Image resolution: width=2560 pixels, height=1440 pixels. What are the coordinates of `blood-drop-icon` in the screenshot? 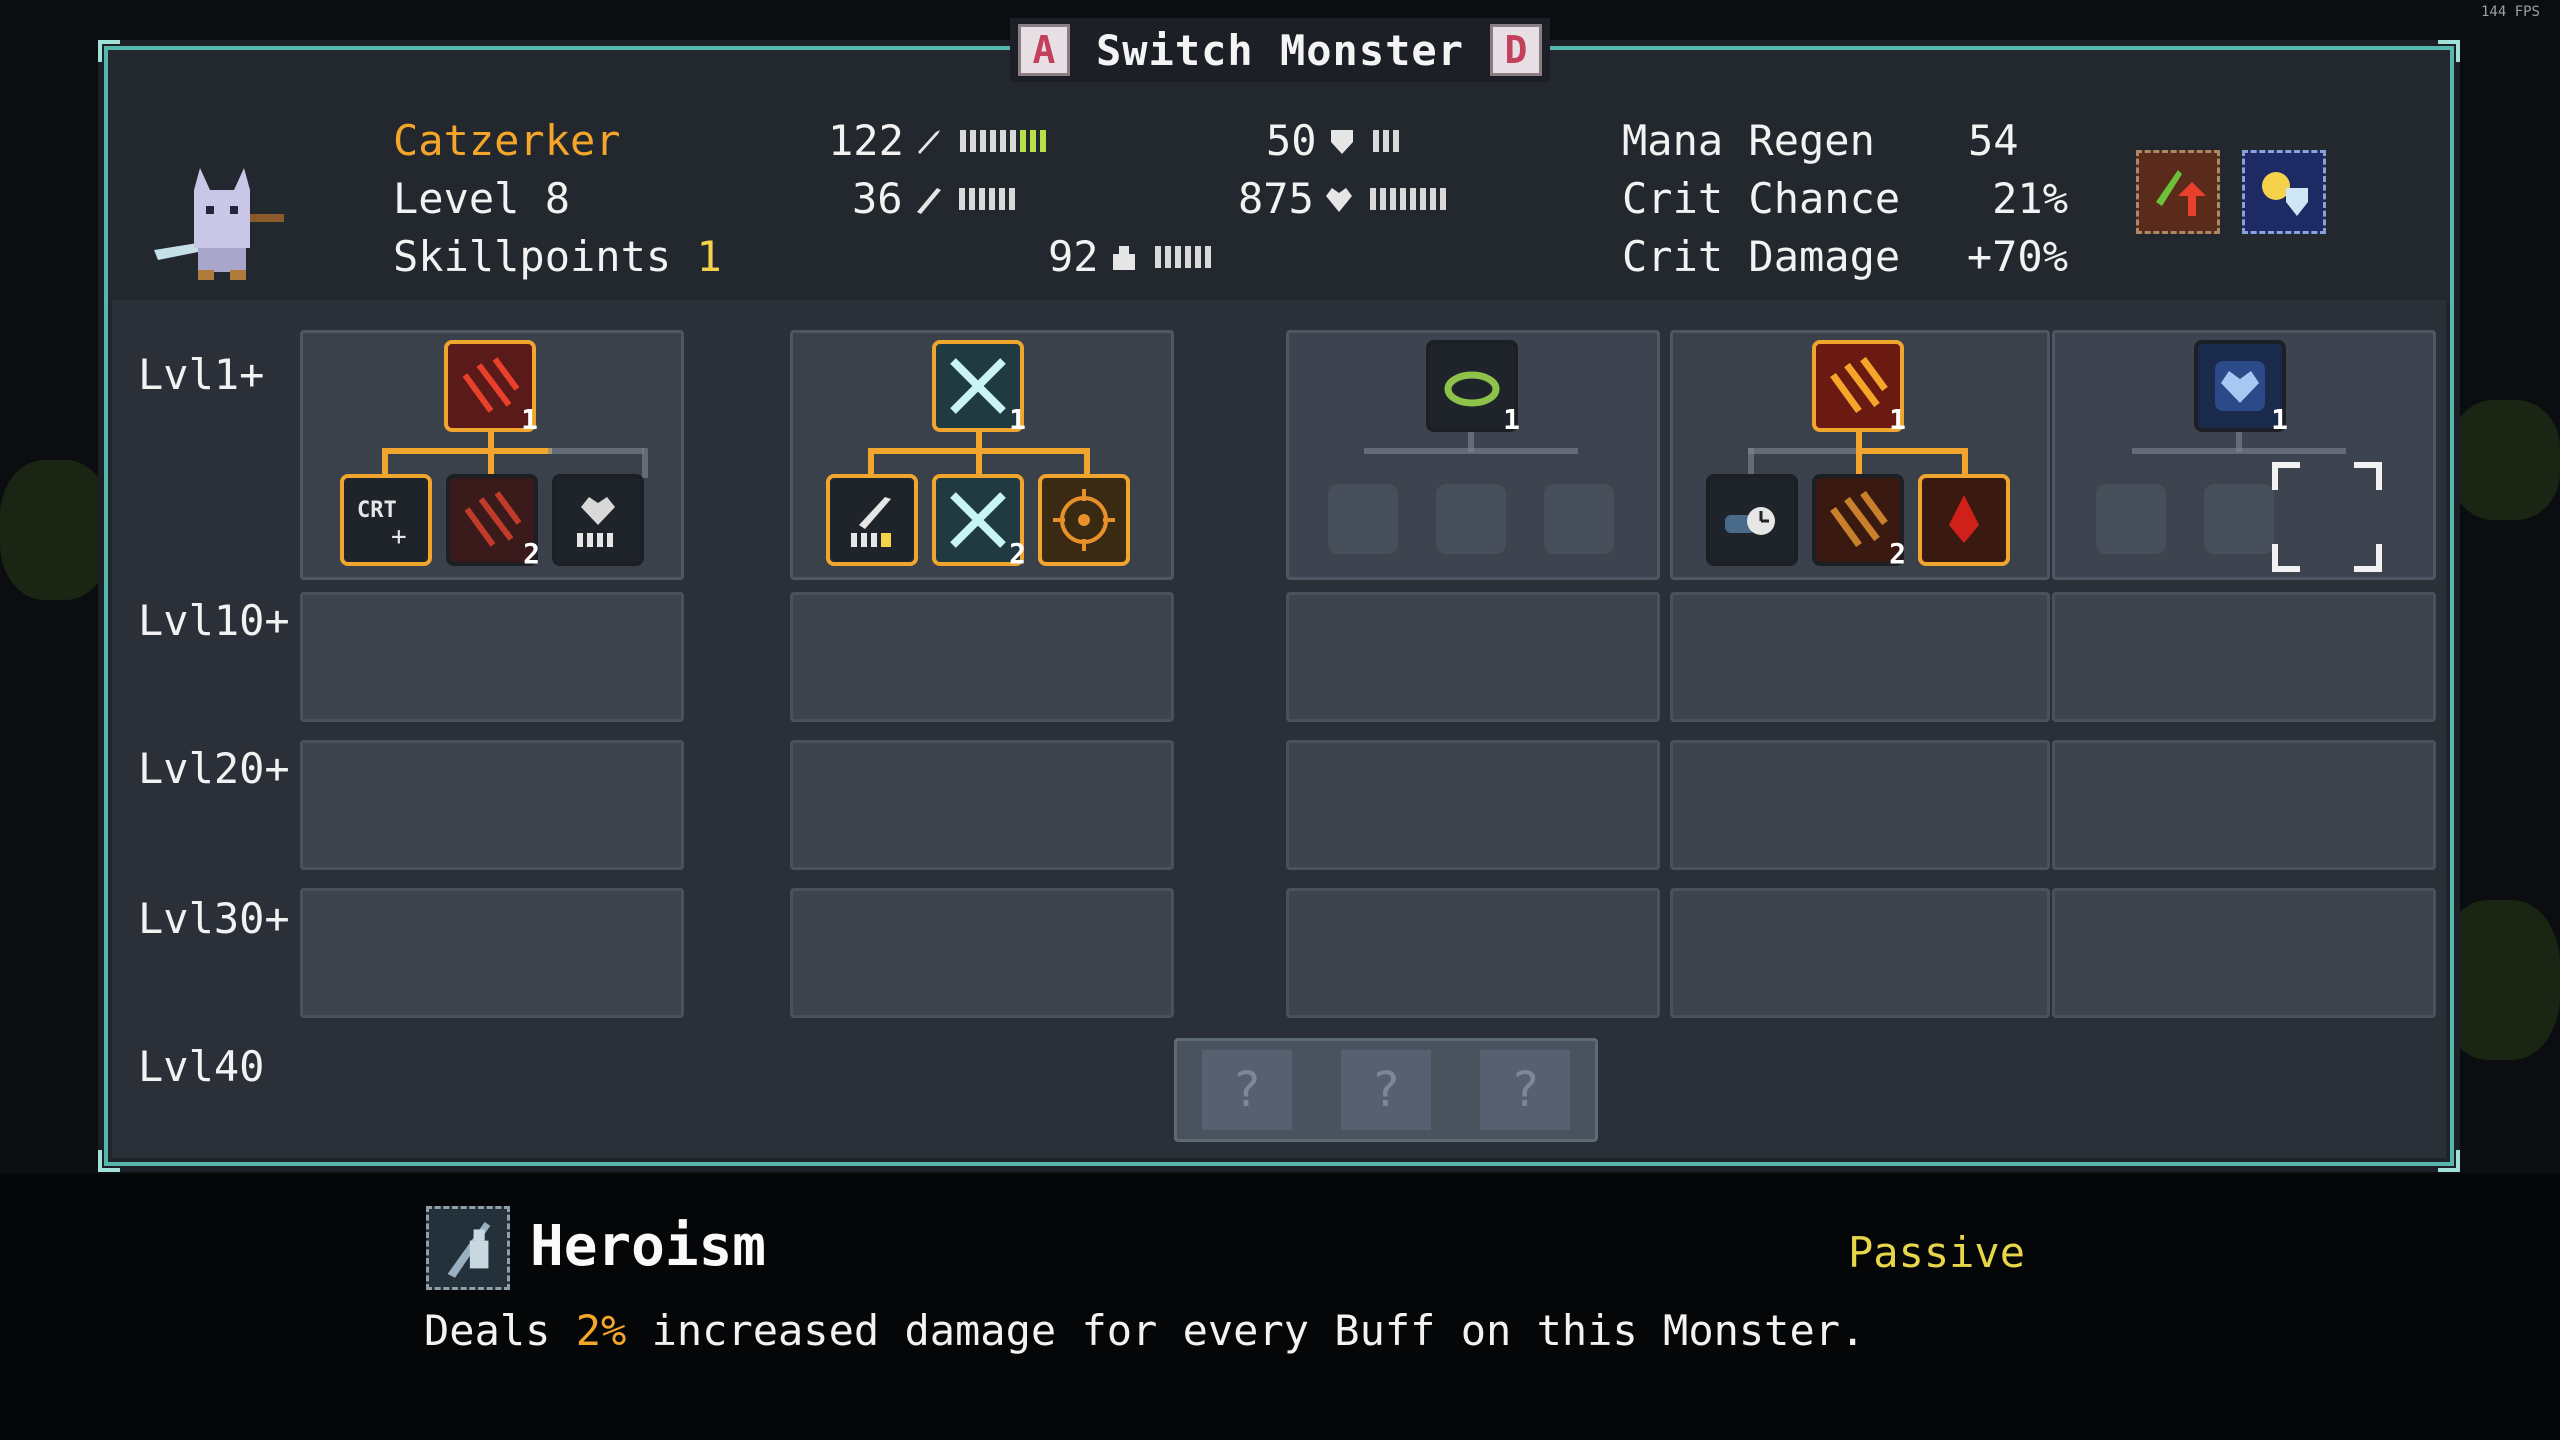 It's located at (1964, 519).